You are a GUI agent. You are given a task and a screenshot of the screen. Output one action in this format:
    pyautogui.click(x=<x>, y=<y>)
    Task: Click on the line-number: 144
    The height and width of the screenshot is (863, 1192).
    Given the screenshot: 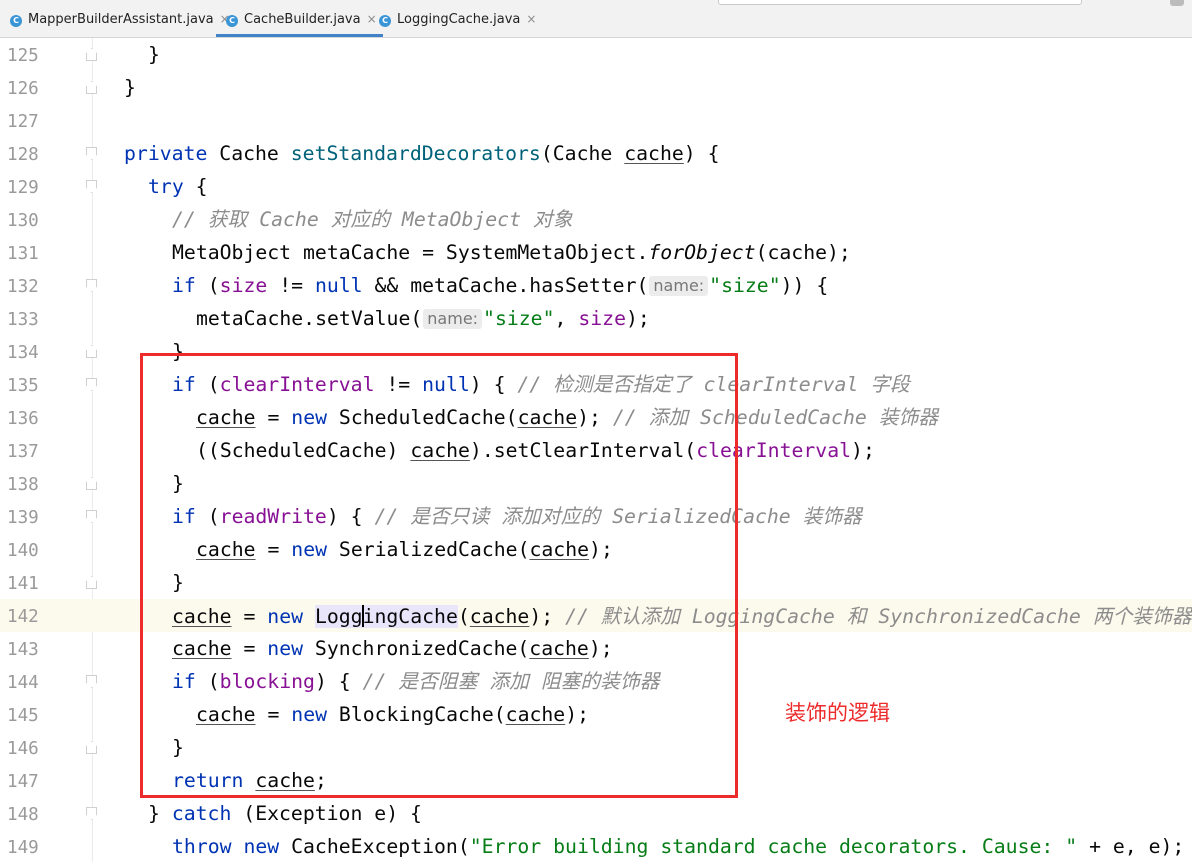 What is the action you would take?
    pyautogui.click(x=23, y=683)
    